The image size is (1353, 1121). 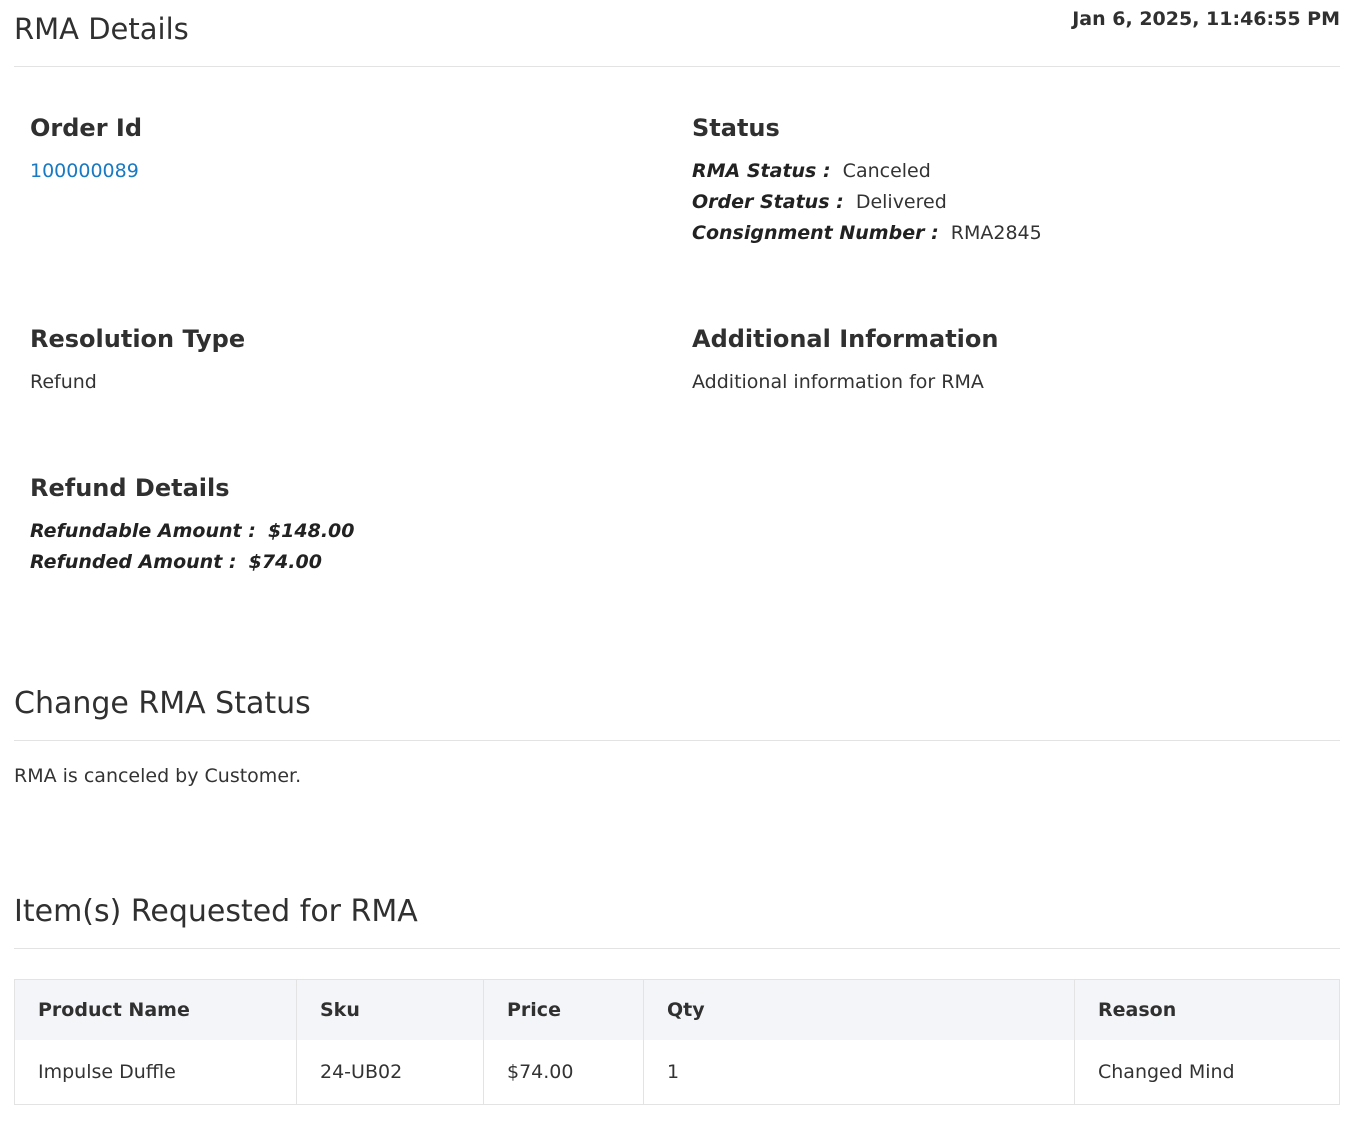 What do you see at coordinates (340, 150) in the screenshot?
I see `order-id-block: Order Id 100000089` at bounding box center [340, 150].